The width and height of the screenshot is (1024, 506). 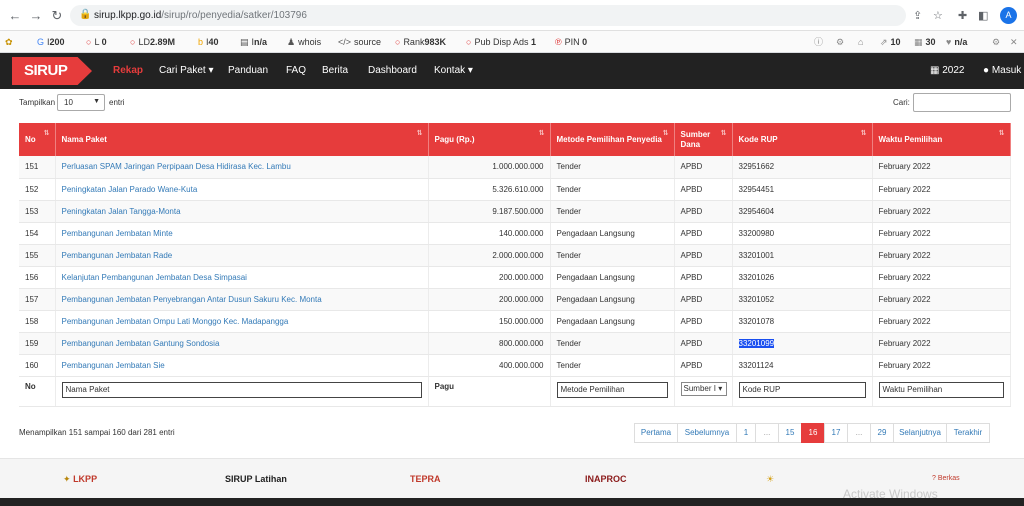 I want to click on year-selector: ▦ 2022, so click(x=947, y=71).